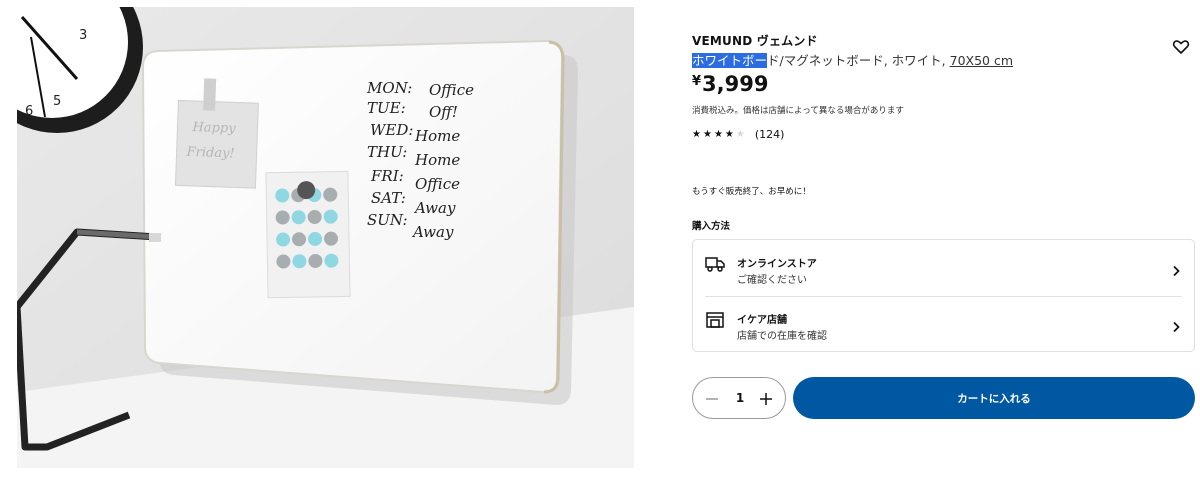 The width and height of the screenshot is (1200, 484). I want to click on option-subtitle: 店舗での在庫を確認, so click(782, 336).